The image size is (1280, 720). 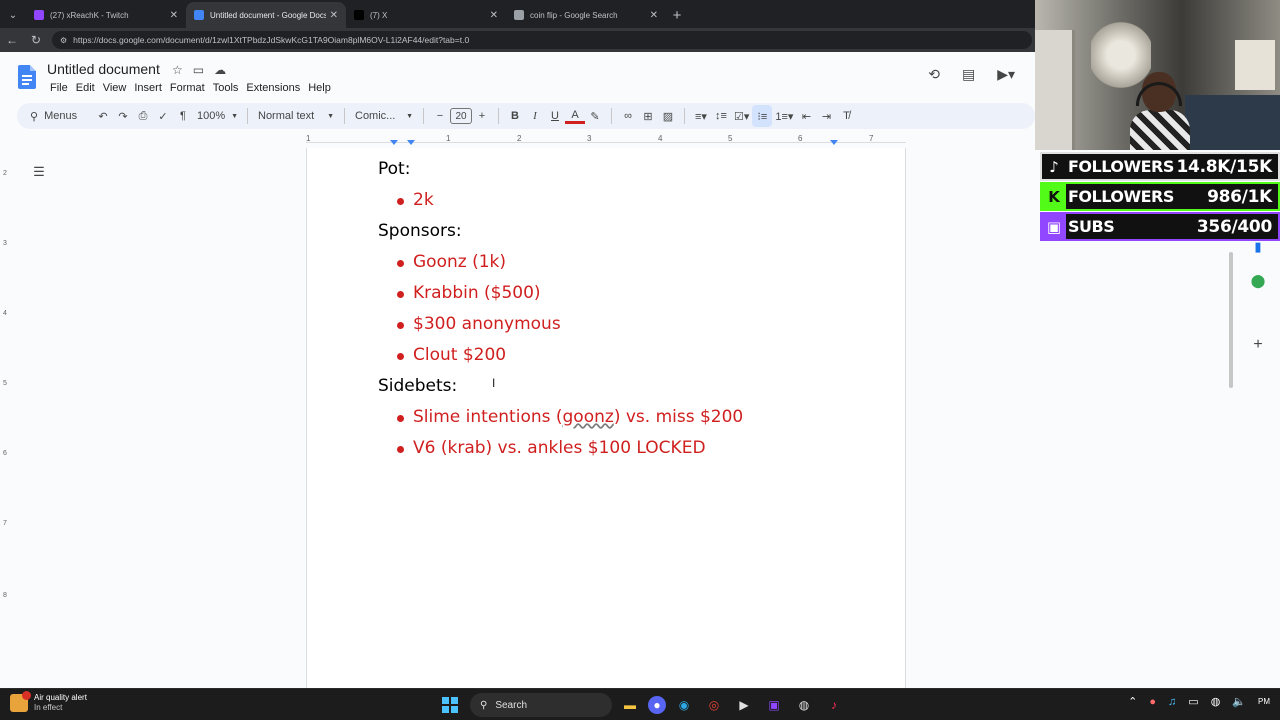 What do you see at coordinates (560, 169) in the screenshot?
I see `section-heading: Pot:` at bounding box center [560, 169].